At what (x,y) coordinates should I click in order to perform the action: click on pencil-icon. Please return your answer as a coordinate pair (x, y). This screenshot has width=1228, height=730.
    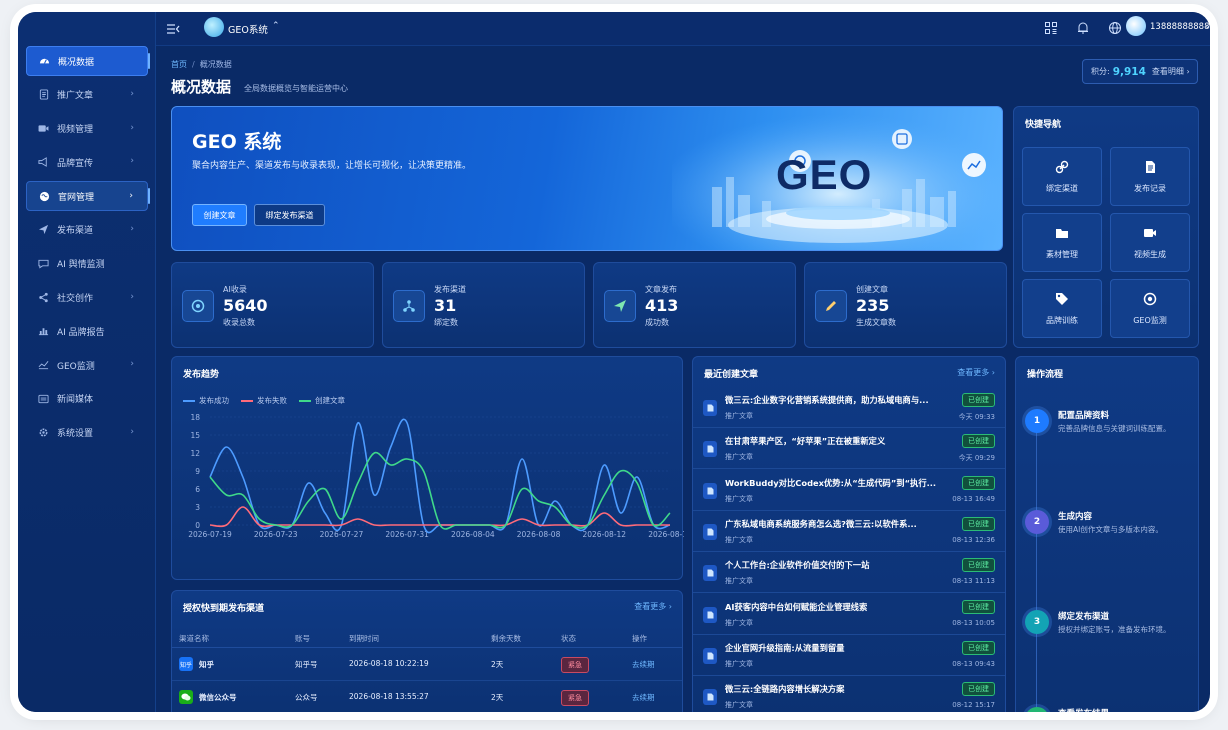
    Looking at the image, I should click on (831, 306).